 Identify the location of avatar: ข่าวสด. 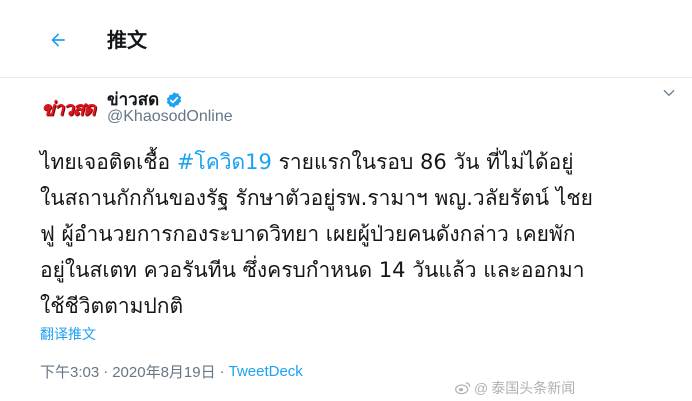
(68, 109).